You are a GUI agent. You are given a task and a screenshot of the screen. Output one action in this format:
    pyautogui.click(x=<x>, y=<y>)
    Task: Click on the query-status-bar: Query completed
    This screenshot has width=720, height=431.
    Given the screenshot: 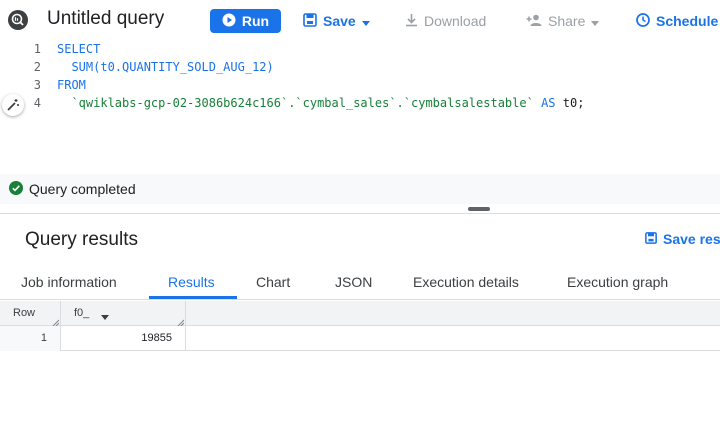 What is the action you would take?
    pyautogui.click(x=360, y=189)
    